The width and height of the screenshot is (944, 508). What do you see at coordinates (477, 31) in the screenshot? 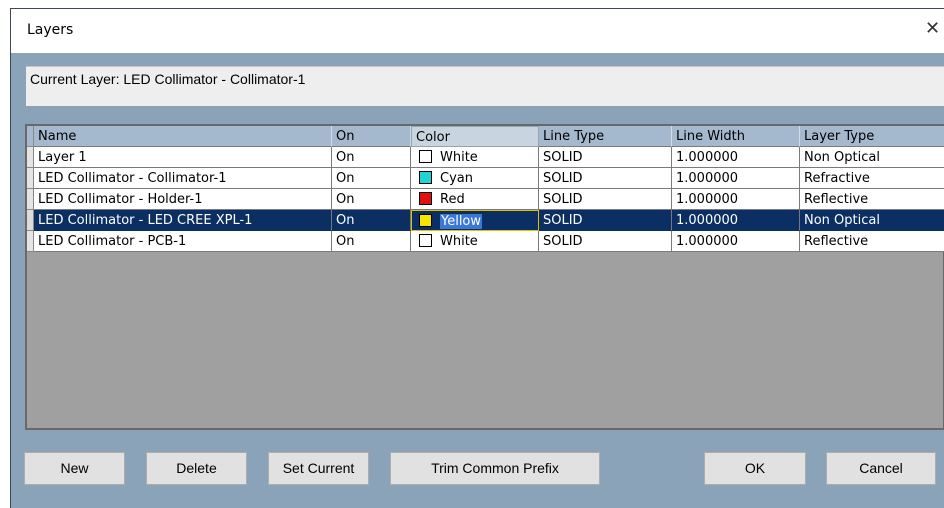
I see `title-bar: Layers ✕` at bounding box center [477, 31].